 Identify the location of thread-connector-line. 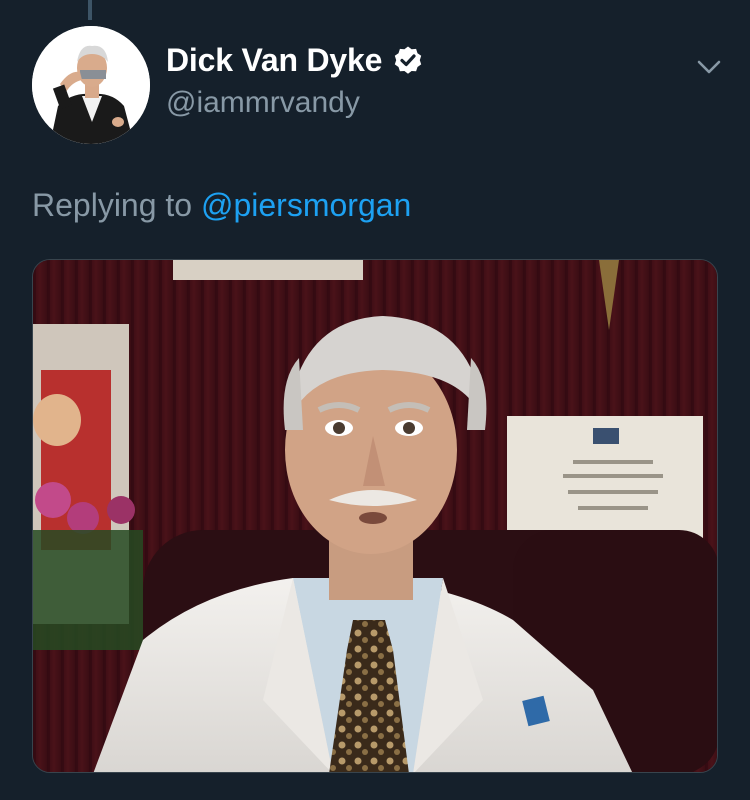
(90, 10).